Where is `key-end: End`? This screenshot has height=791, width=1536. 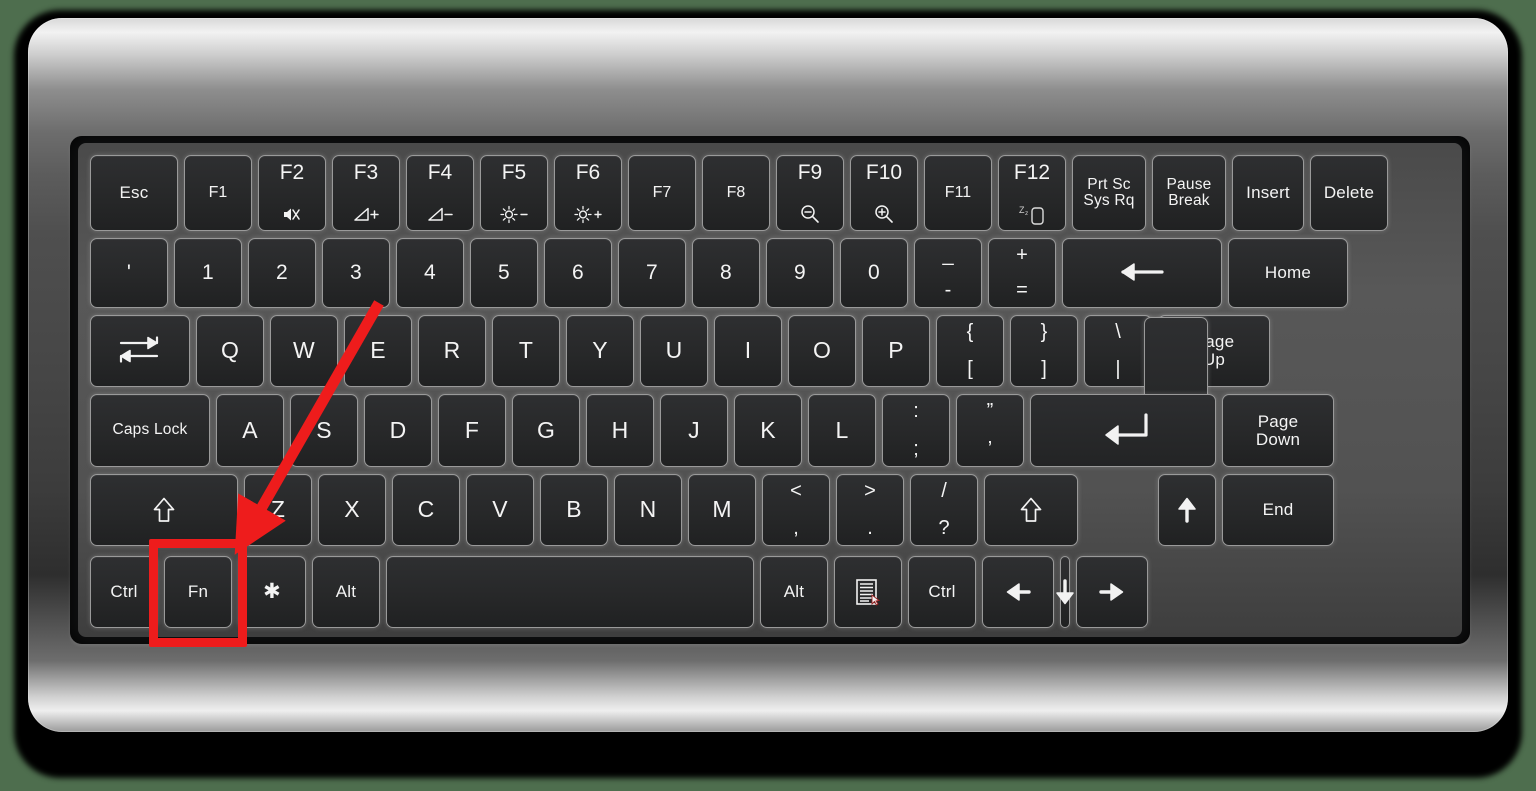 key-end: End is located at coordinates (1278, 510).